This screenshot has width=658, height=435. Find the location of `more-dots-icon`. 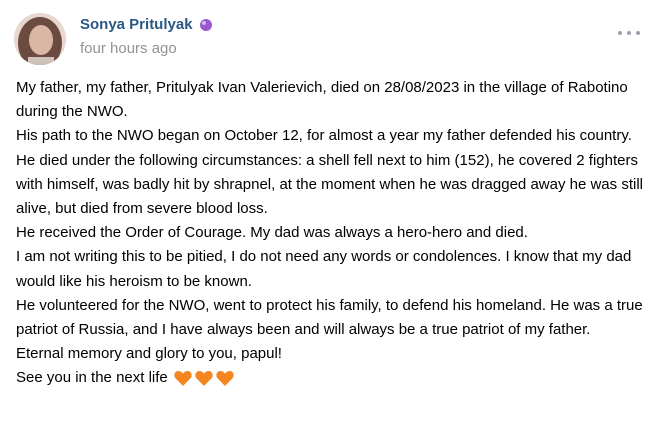

more-dots-icon is located at coordinates (620, 33).